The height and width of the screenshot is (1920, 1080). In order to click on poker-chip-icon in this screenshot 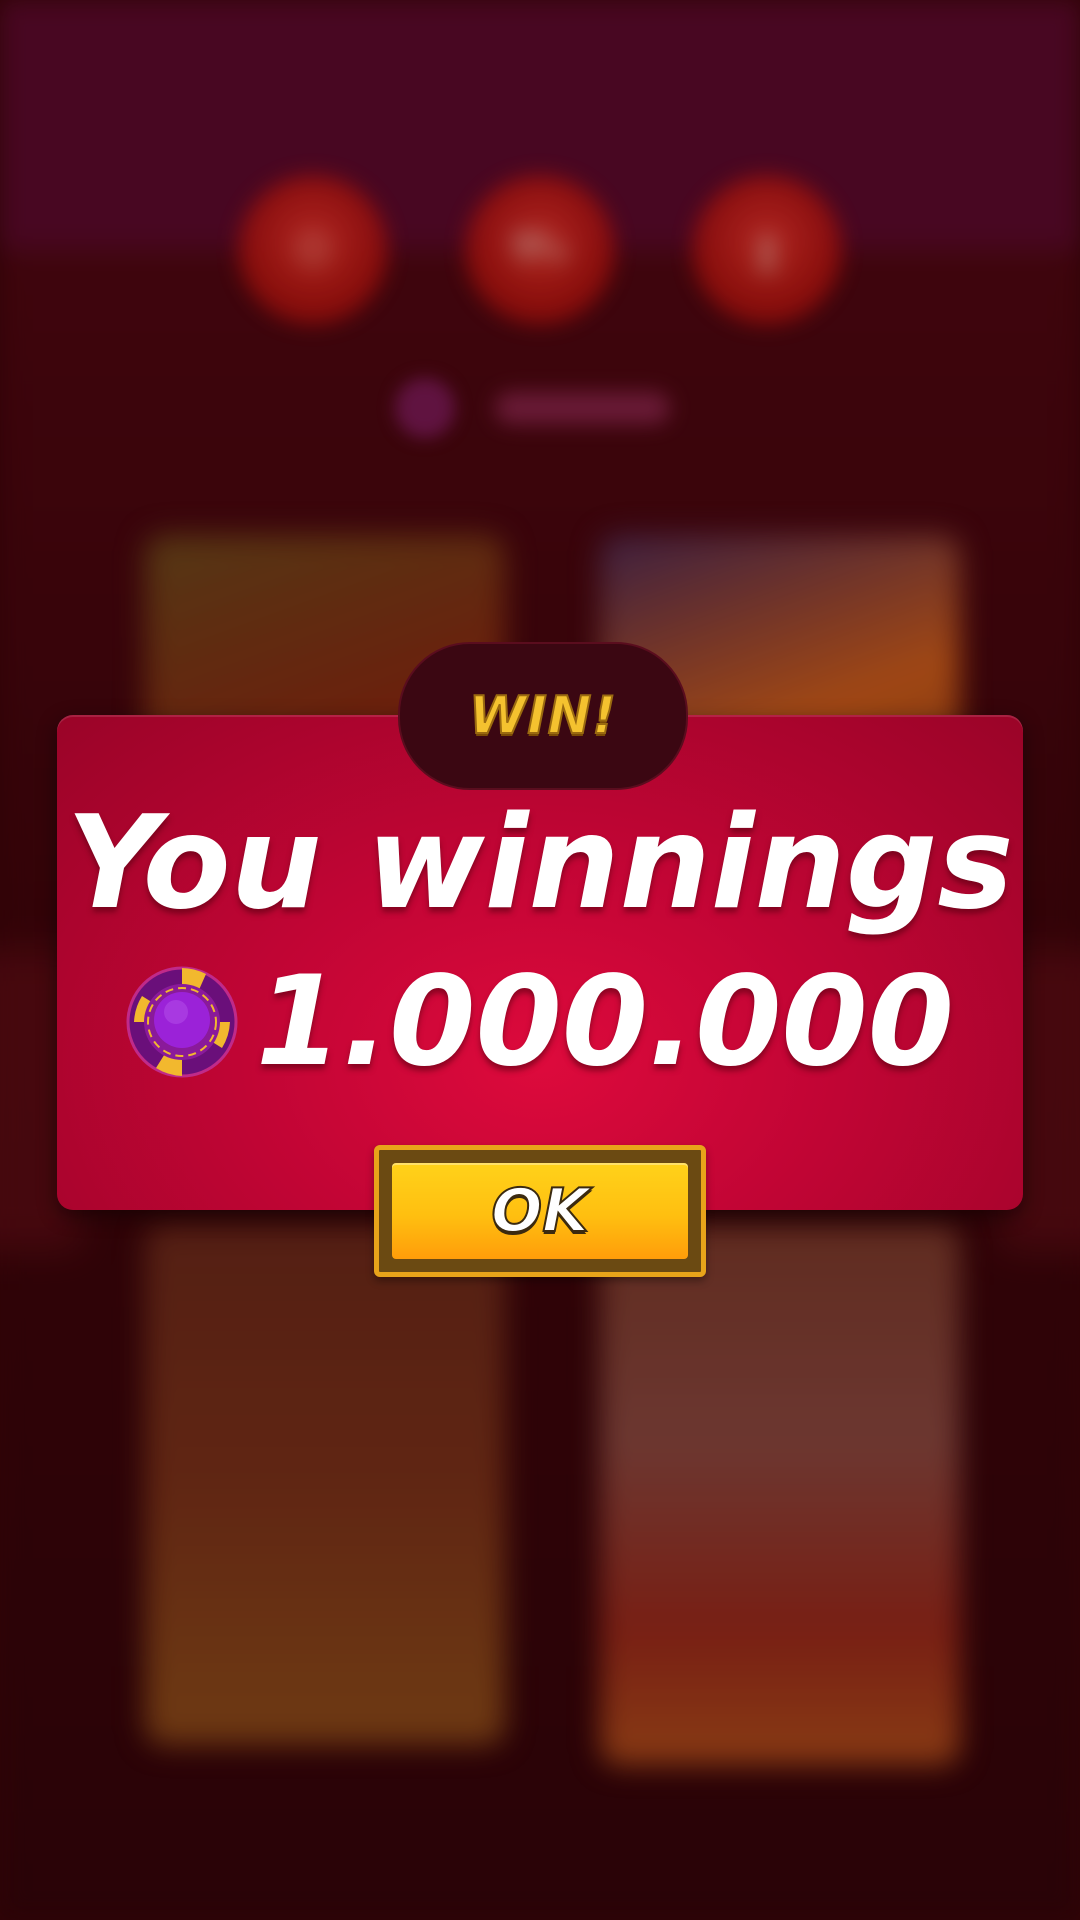, I will do `click(182, 1022)`.